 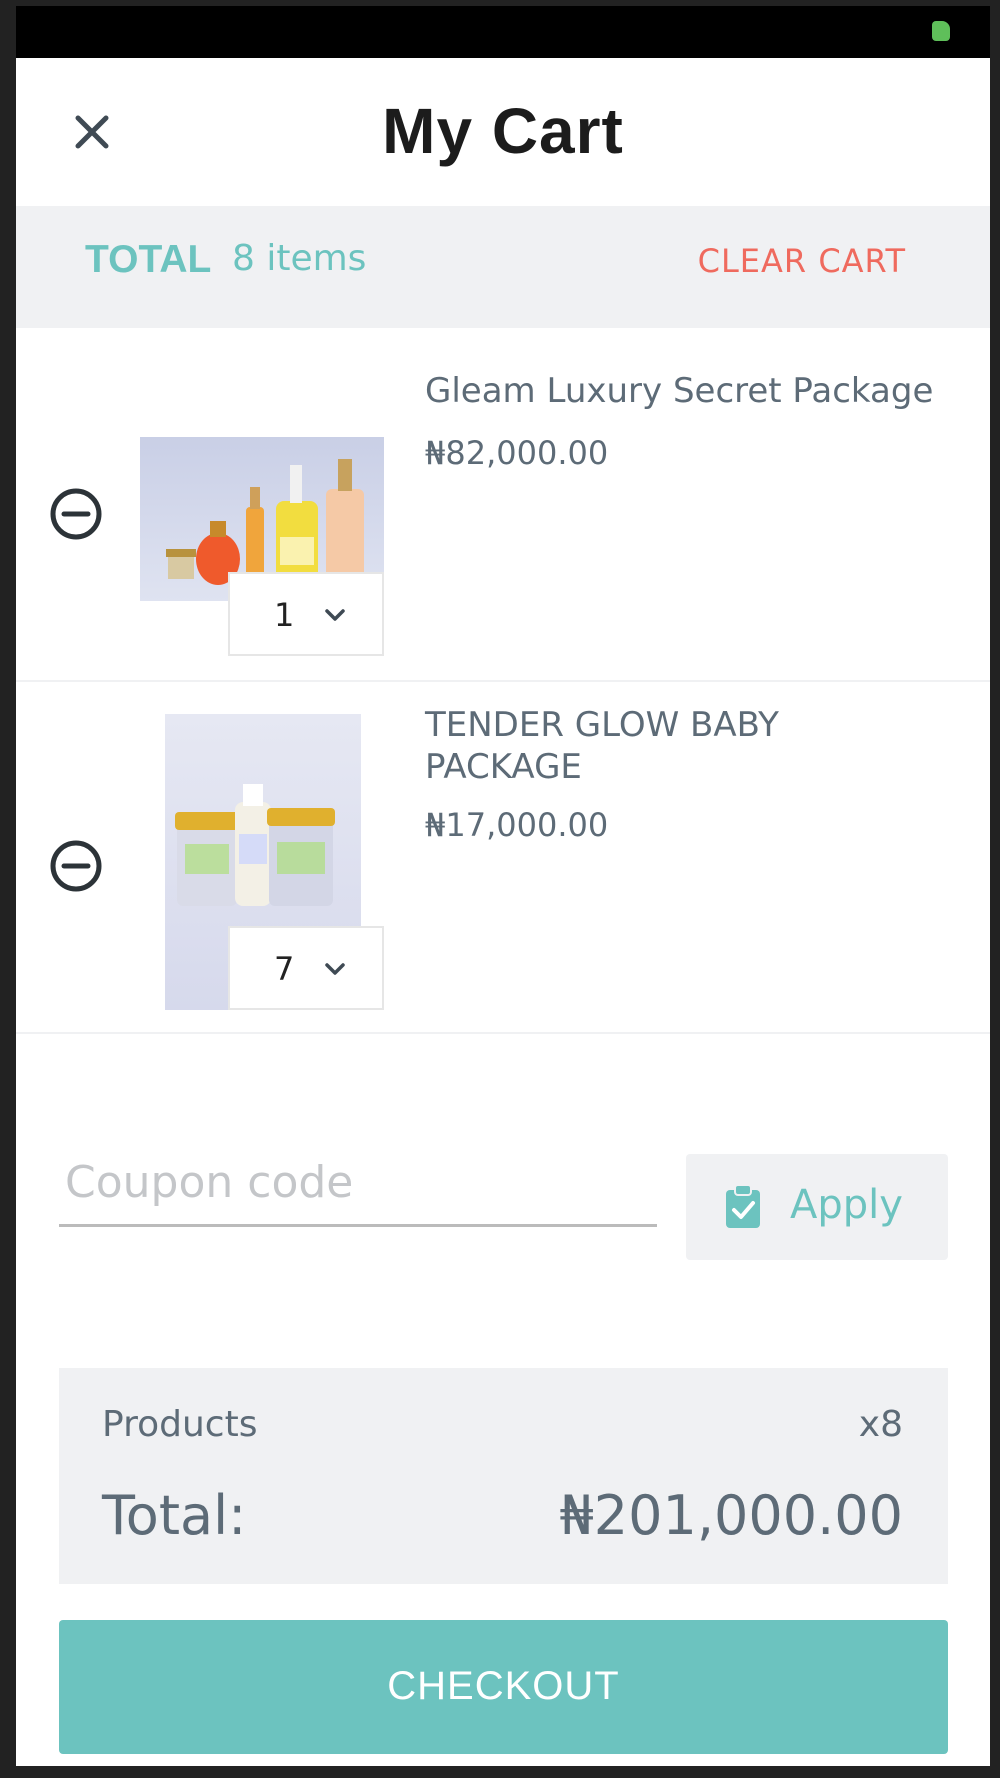 What do you see at coordinates (358, 1184) in the screenshot?
I see `coupon-code-input` at bounding box center [358, 1184].